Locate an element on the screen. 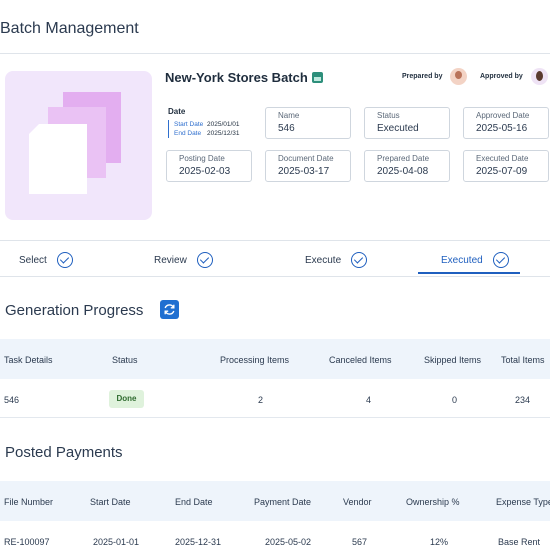 This screenshot has width=550, height=549. start-date-label: Start Date is located at coordinates (189, 124).